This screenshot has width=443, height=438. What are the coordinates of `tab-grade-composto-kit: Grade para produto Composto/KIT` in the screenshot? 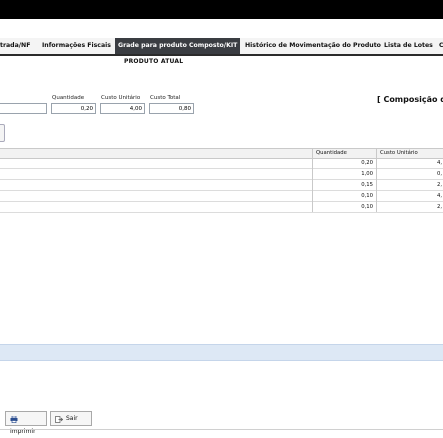 It's located at (178, 46).